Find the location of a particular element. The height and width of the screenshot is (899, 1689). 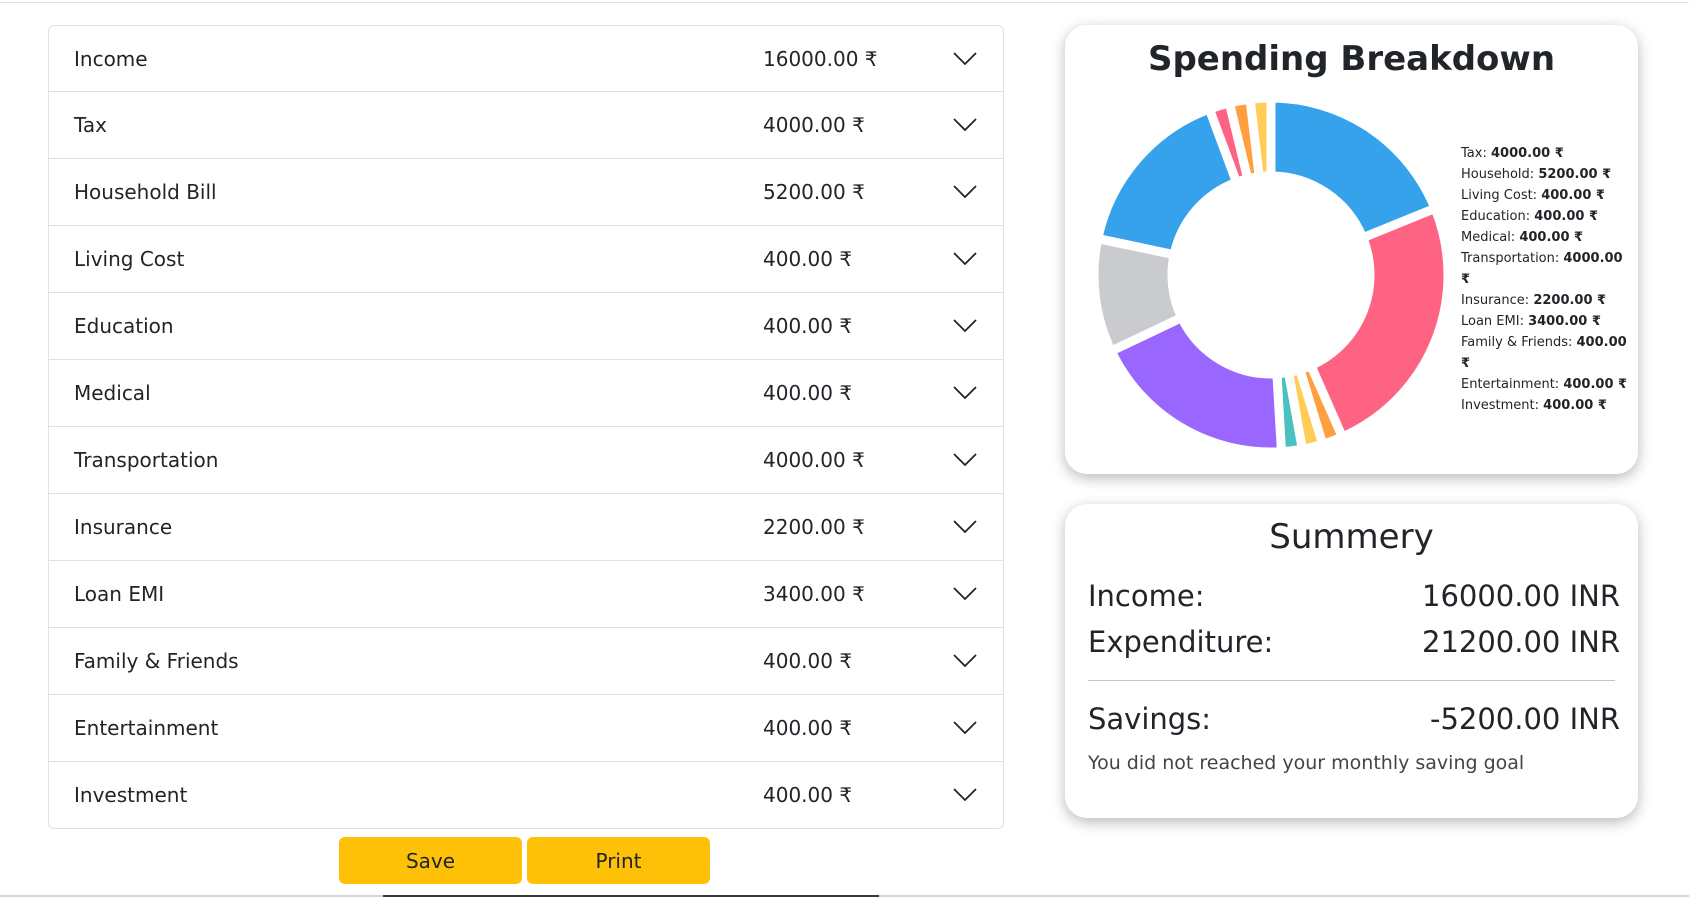

save-button: Save is located at coordinates (430, 860).